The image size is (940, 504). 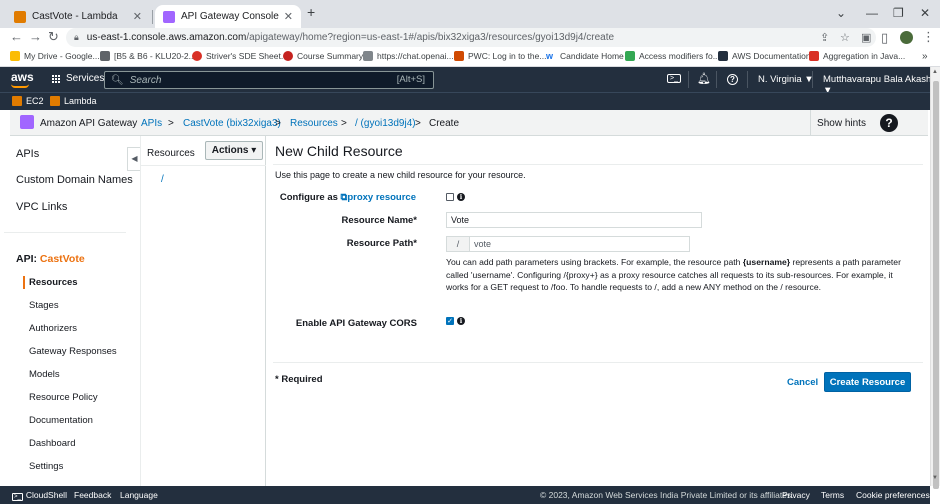 What do you see at coordinates (928, 37) in the screenshot?
I see `browser-menu-icon: ⋮` at bounding box center [928, 37].